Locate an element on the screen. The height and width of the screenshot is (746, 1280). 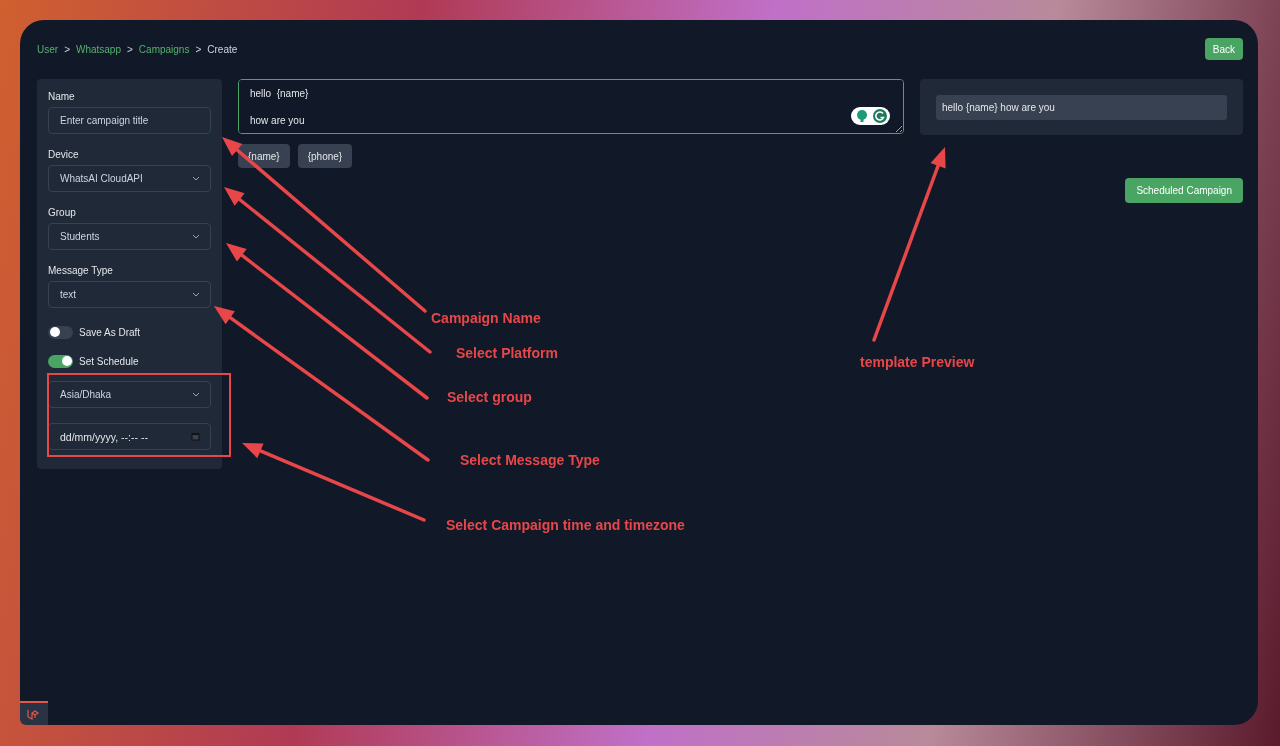
breadcrumb-link: Campaigns is located at coordinates (164, 49).